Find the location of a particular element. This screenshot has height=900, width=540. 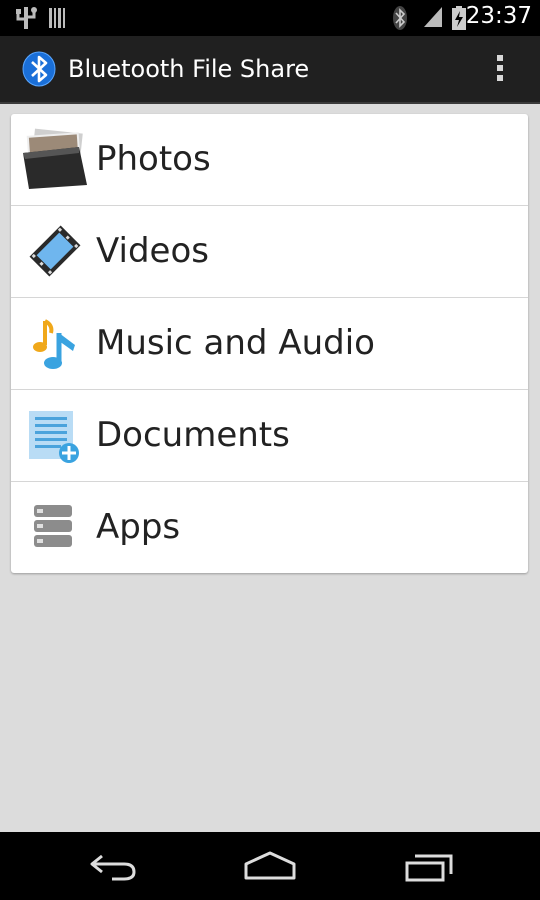

overflow-menu-icon is located at coordinates (500, 70).